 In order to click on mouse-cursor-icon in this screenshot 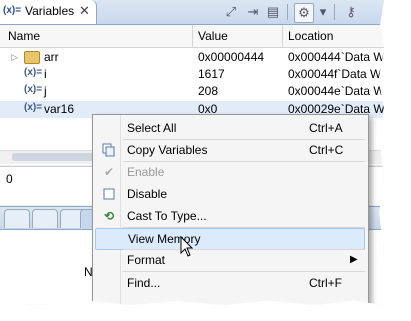, I will do `click(187, 246)`.